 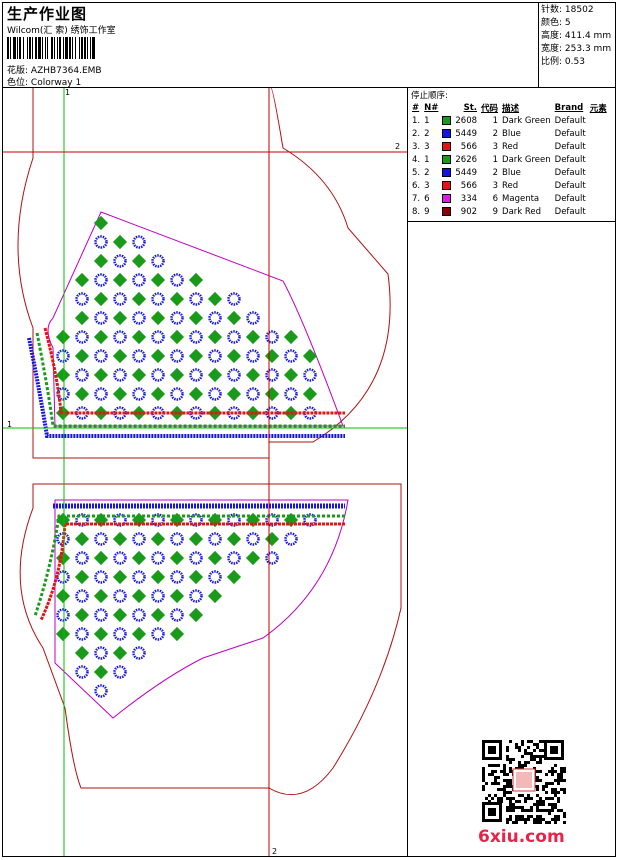 What do you see at coordinates (509, 159) in the screenshot?
I see `table-row: 4. 1 2626 1 Dark Green Default` at bounding box center [509, 159].